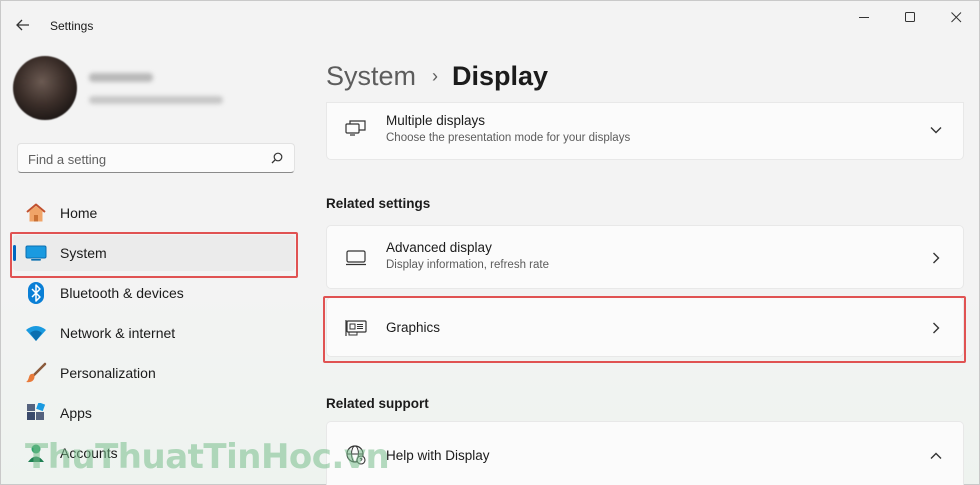 This screenshot has width=980, height=485. Describe the element at coordinates (36, 293) in the screenshot. I see `bluetooth-icon` at that location.